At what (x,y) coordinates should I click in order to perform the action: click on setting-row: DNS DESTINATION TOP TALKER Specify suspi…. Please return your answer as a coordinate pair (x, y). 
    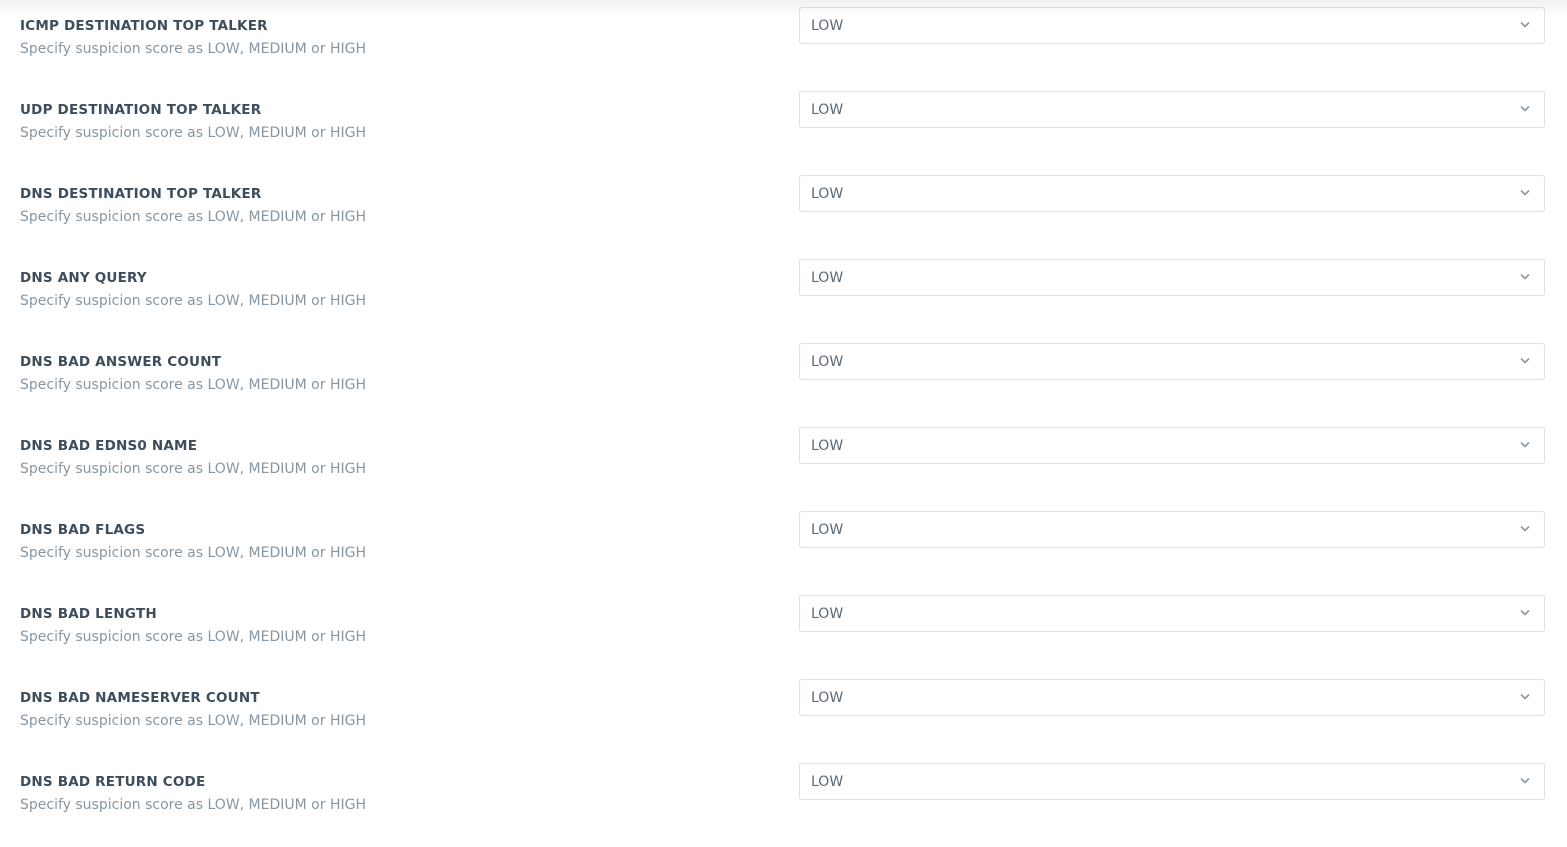
    Looking at the image, I should click on (783, 217).